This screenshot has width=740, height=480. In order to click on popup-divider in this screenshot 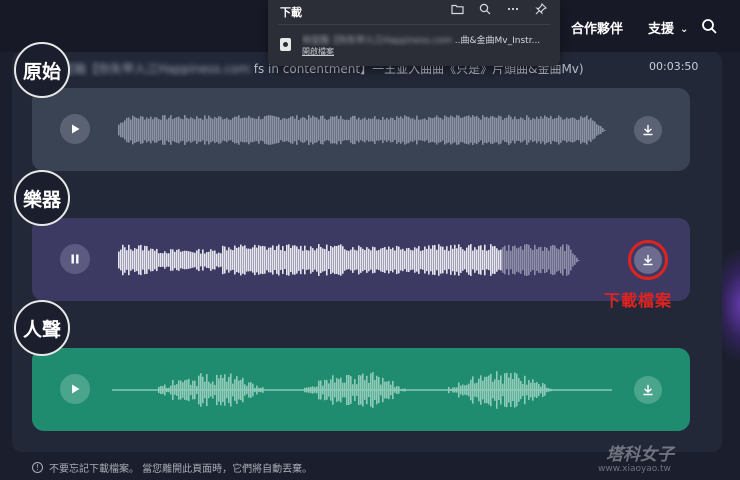, I will do `click(414, 24)`.